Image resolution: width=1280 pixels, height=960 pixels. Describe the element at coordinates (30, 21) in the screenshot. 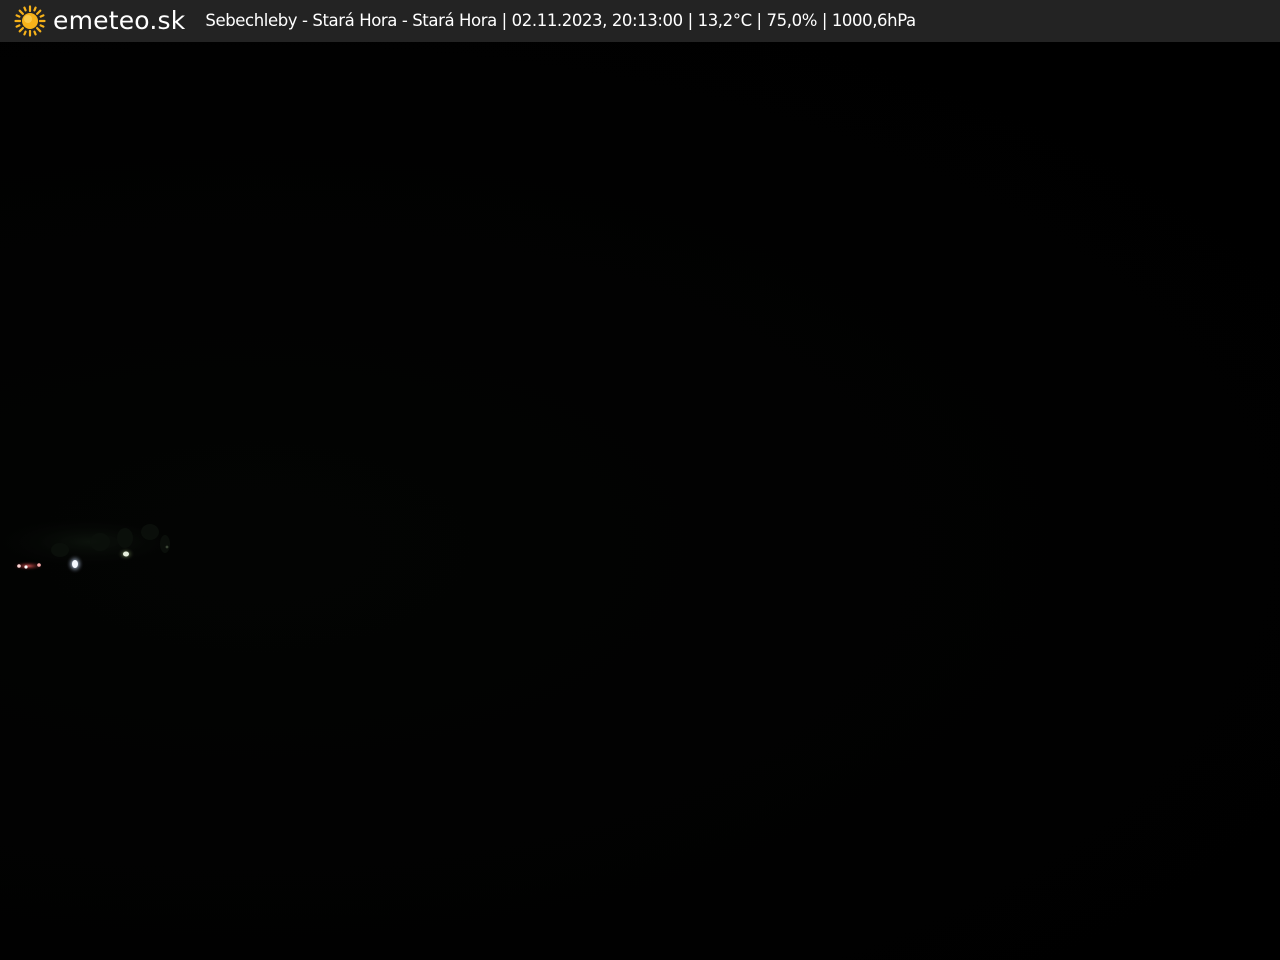

I see `sun-icon` at that location.